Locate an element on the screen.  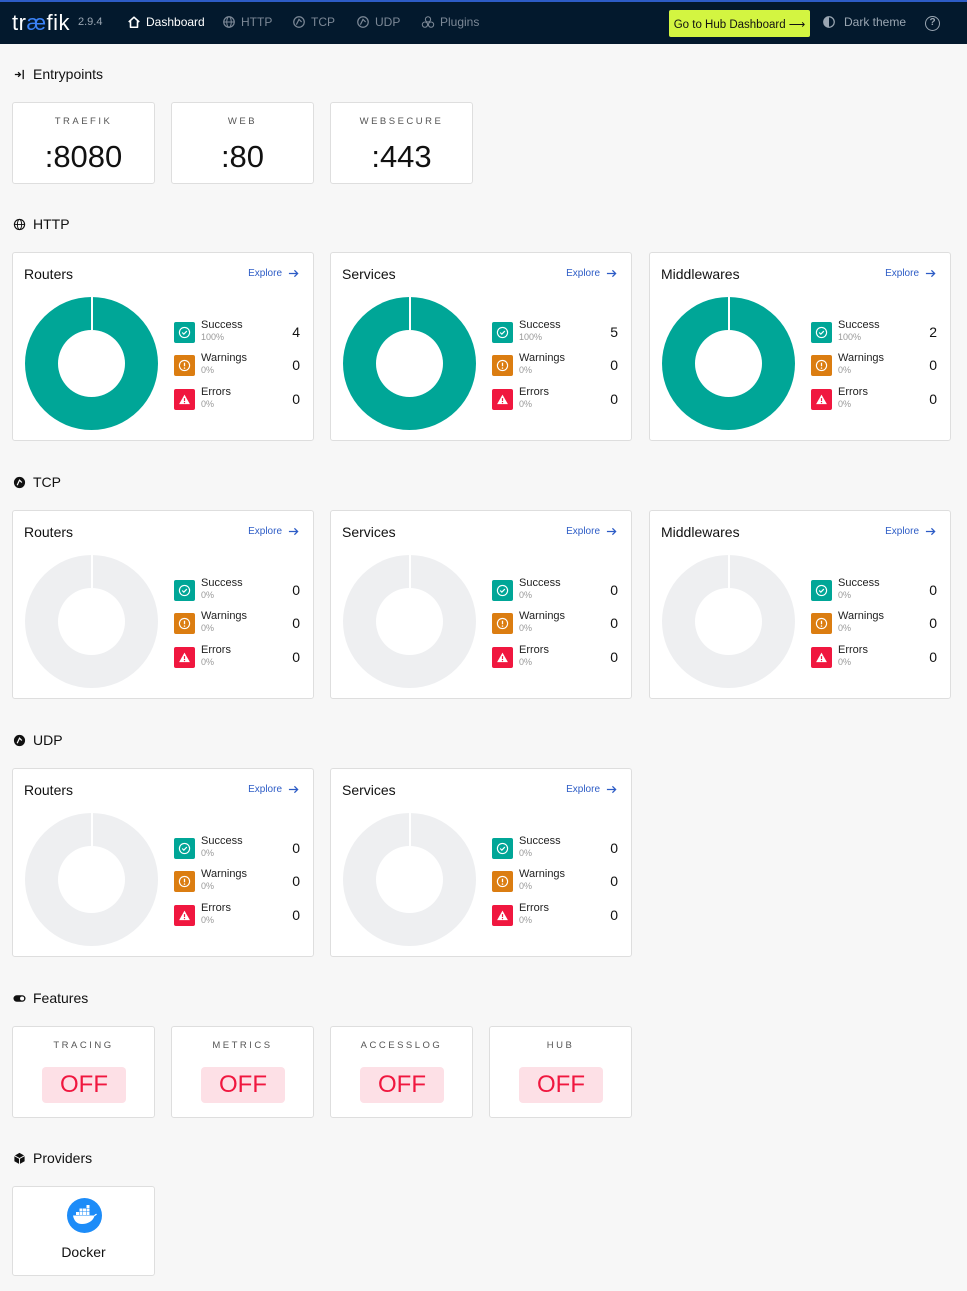
tcp-icon is located at coordinates (299, 22).